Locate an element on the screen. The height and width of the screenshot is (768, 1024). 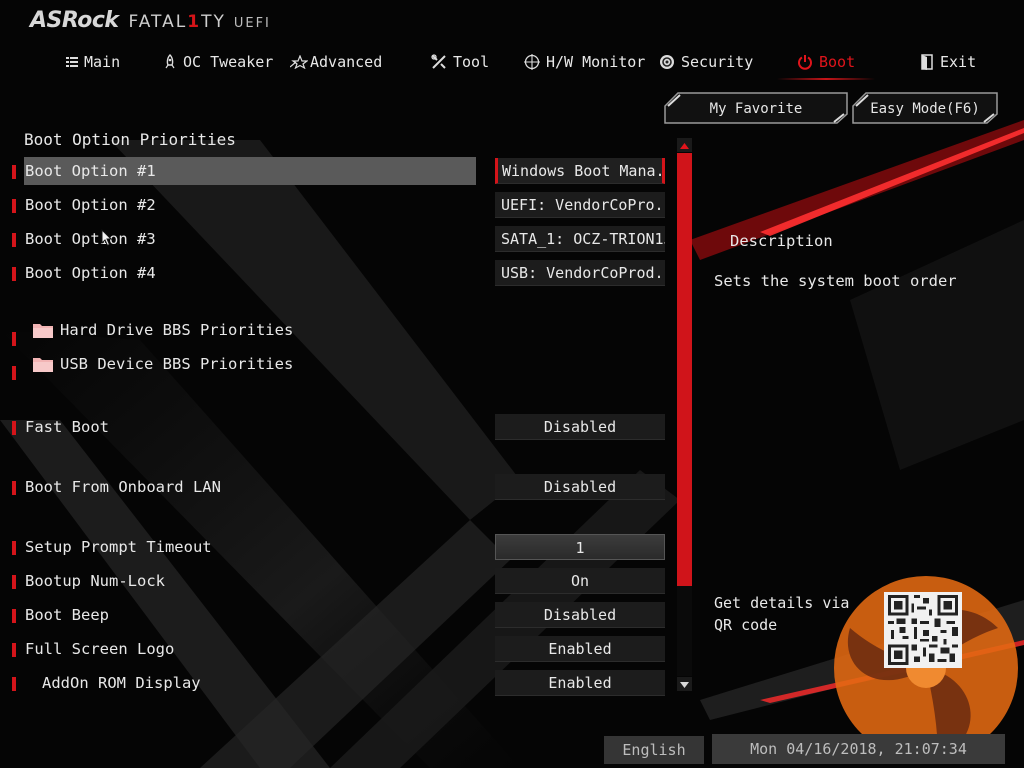
setting-row-hard-drive-bbs: Hard Drive BBS Priorities is located at coordinates (340, 331).